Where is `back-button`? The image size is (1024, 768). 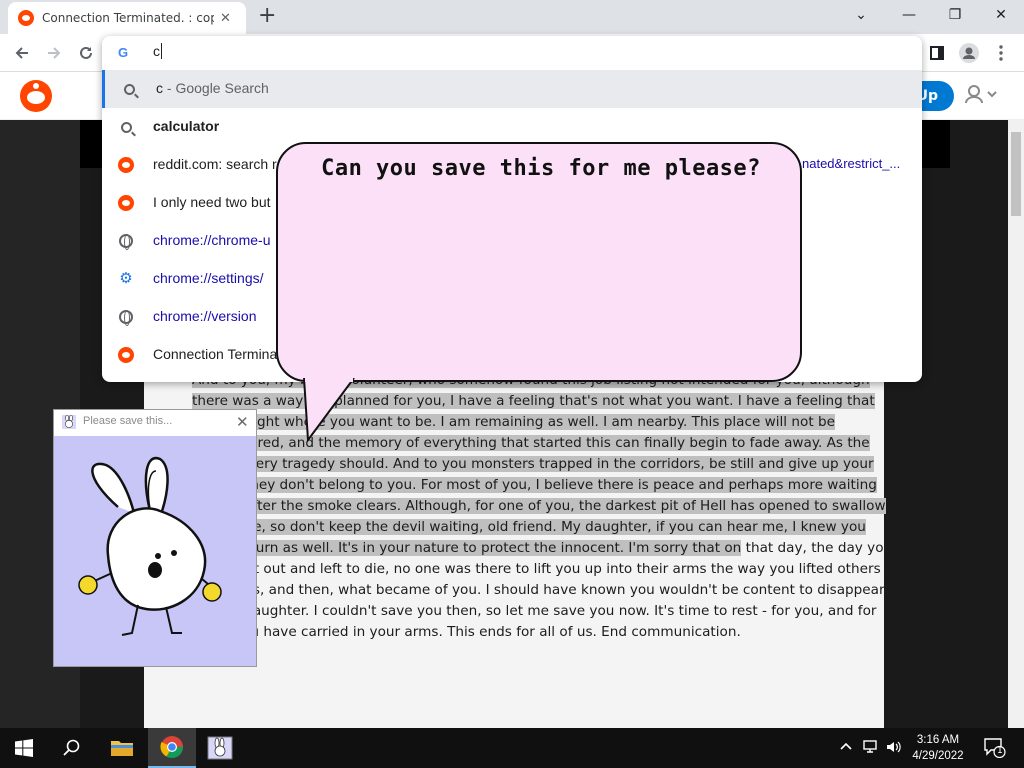 back-button is located at coordinates (22, 53).